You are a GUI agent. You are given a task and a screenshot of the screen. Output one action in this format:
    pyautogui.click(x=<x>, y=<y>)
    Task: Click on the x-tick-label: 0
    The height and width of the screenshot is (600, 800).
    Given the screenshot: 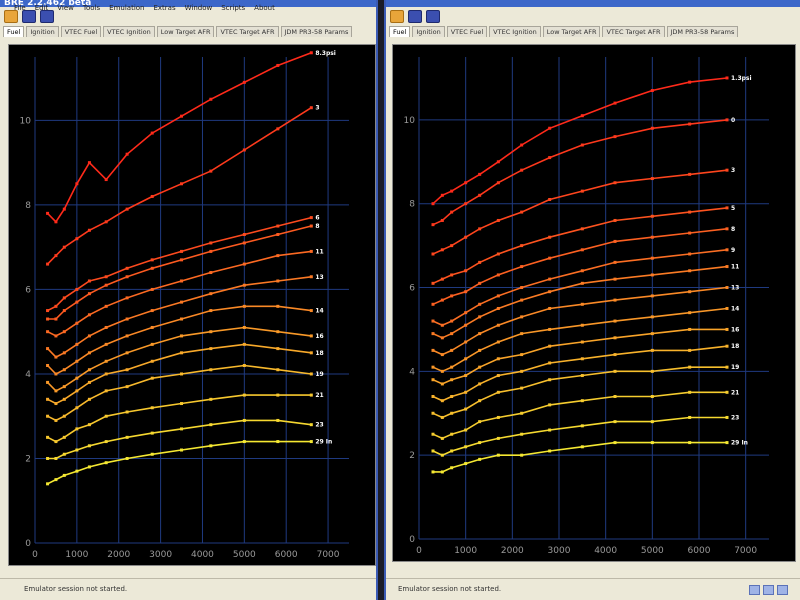 What is the action you would take?
    pyautogui.click(x=419, y=551)
    